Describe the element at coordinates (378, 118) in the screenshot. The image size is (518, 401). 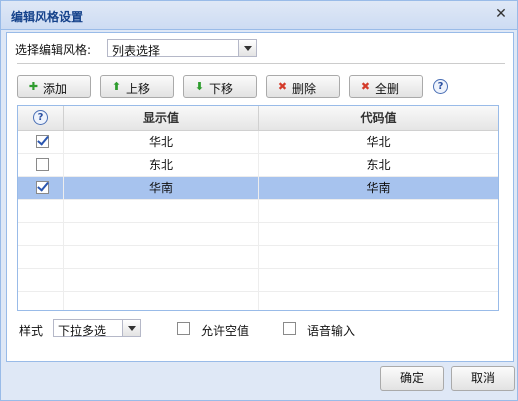
I see `header-code-value: 代码值` at that location.